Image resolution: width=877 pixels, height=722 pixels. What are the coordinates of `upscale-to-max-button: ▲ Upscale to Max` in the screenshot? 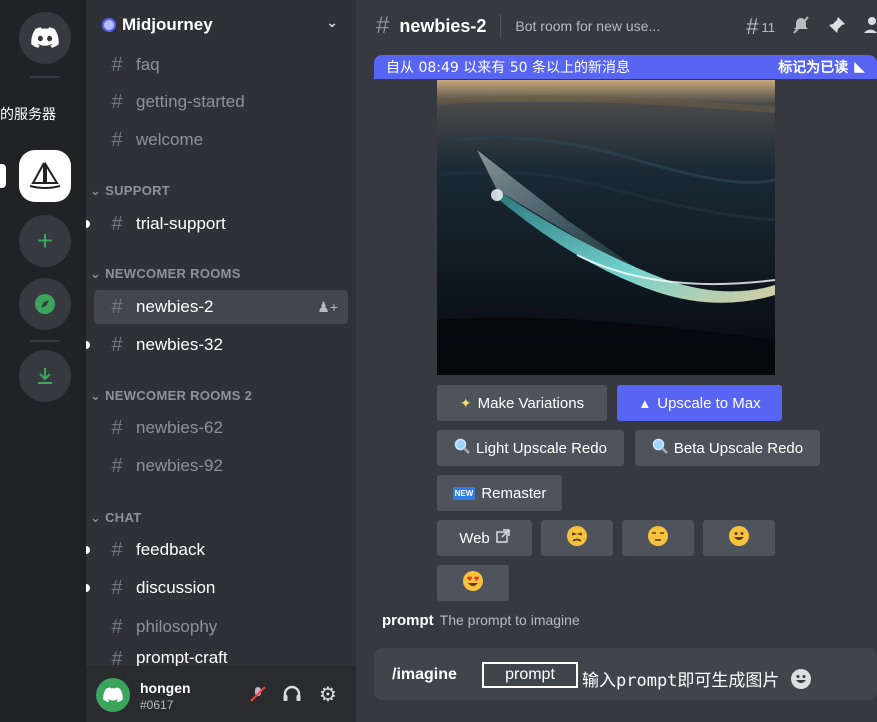 It's located at (699, 403).